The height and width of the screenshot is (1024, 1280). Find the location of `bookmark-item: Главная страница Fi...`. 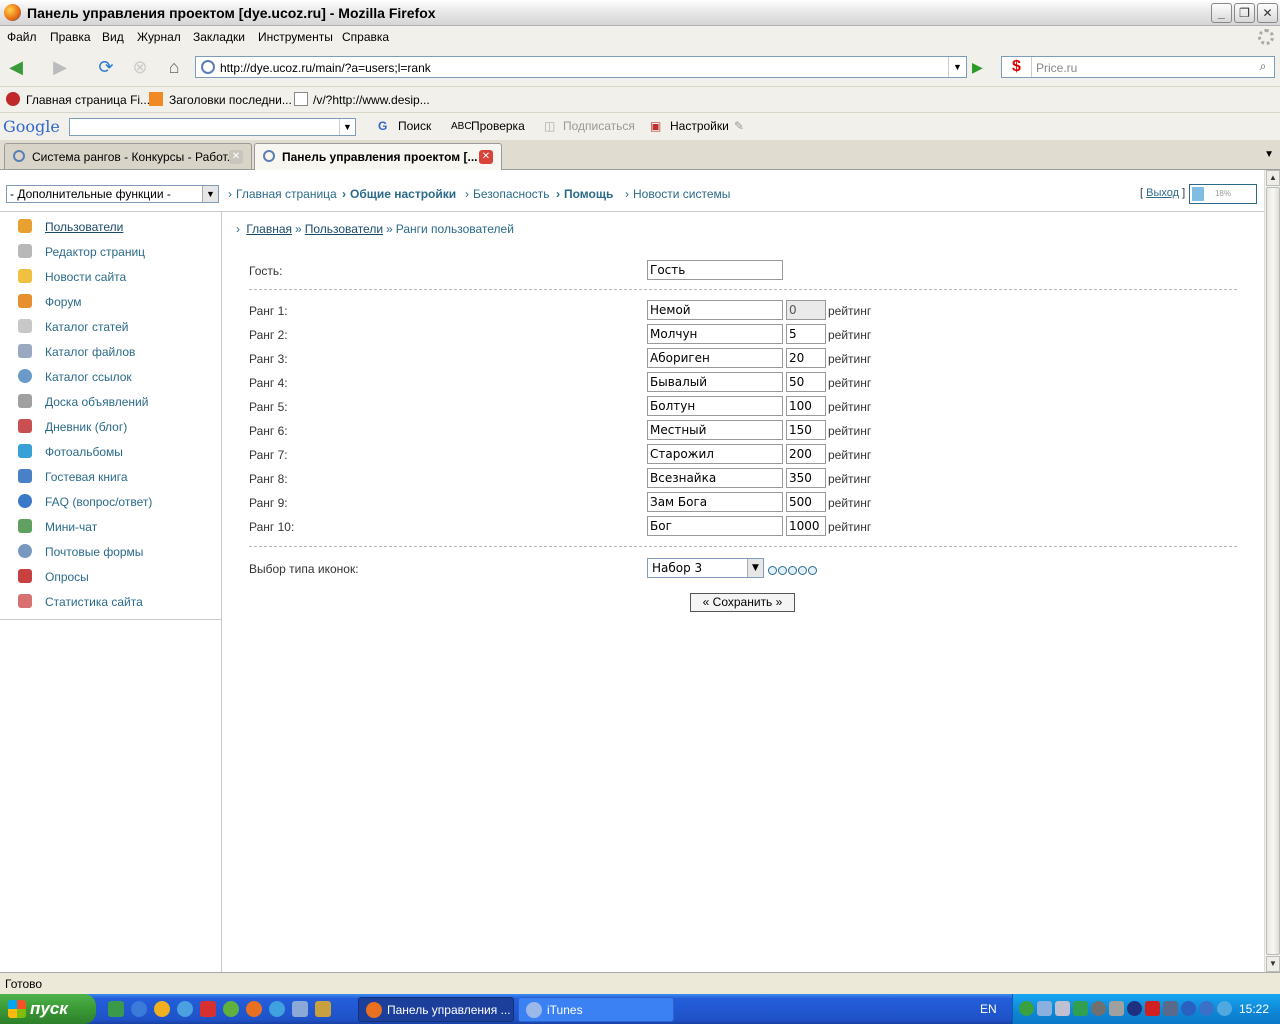

bookmark-item: Главная страница Fi... is located at coordinates (88, 100).